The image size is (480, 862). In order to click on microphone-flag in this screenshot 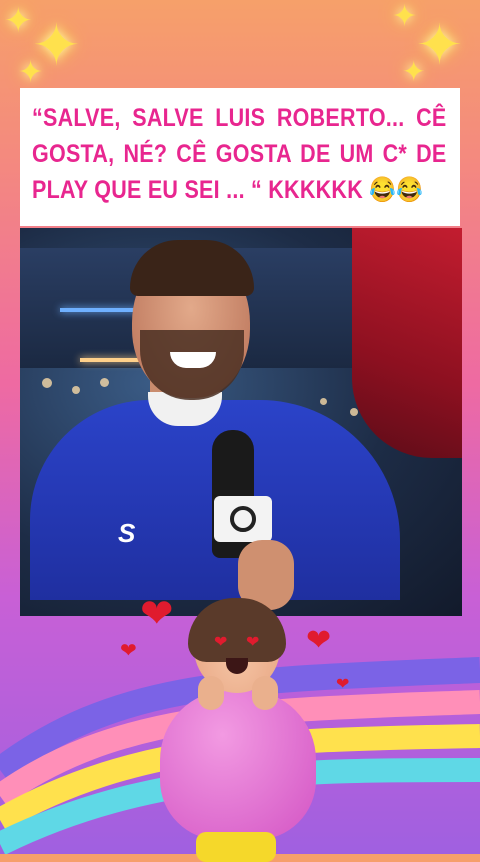, I will do `click(243, 519)`.